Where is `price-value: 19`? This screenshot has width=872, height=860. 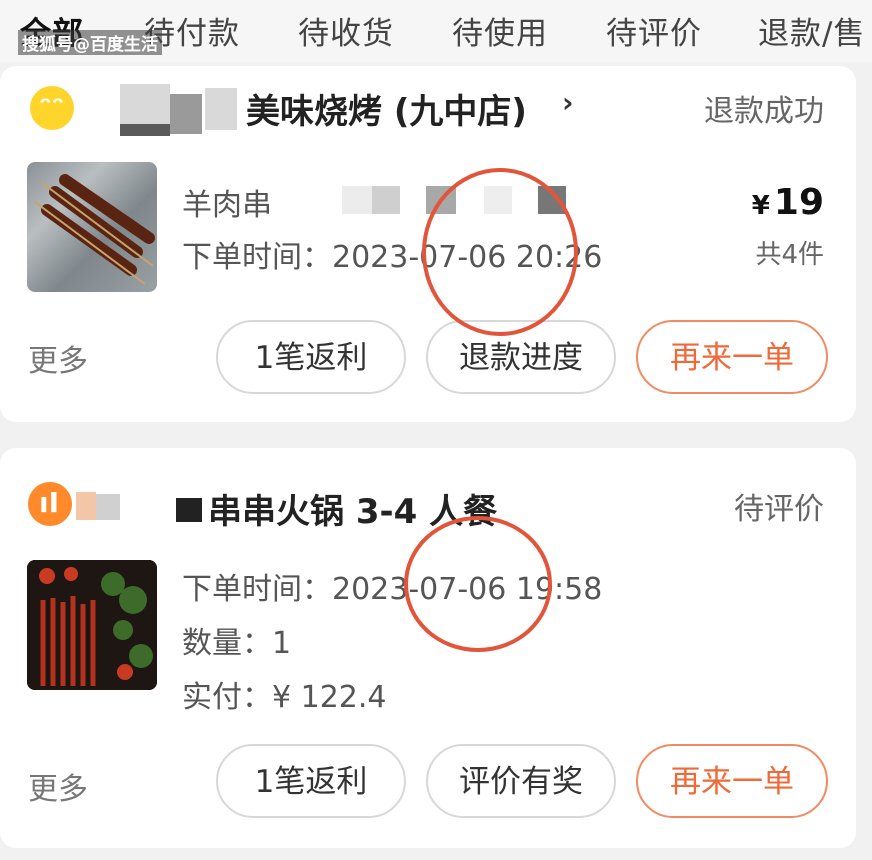 price-value: 19 is located at coordinates (798, 202).